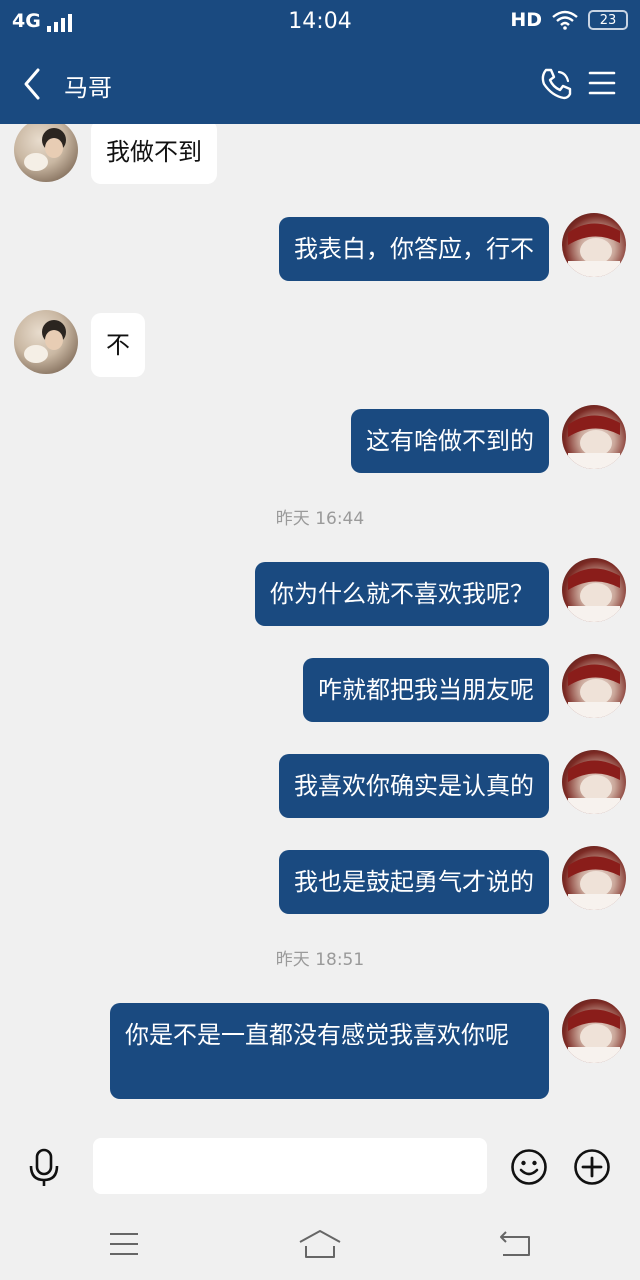  I want to click on message-bubble: 这有啥做不到的, so click(450, 441).